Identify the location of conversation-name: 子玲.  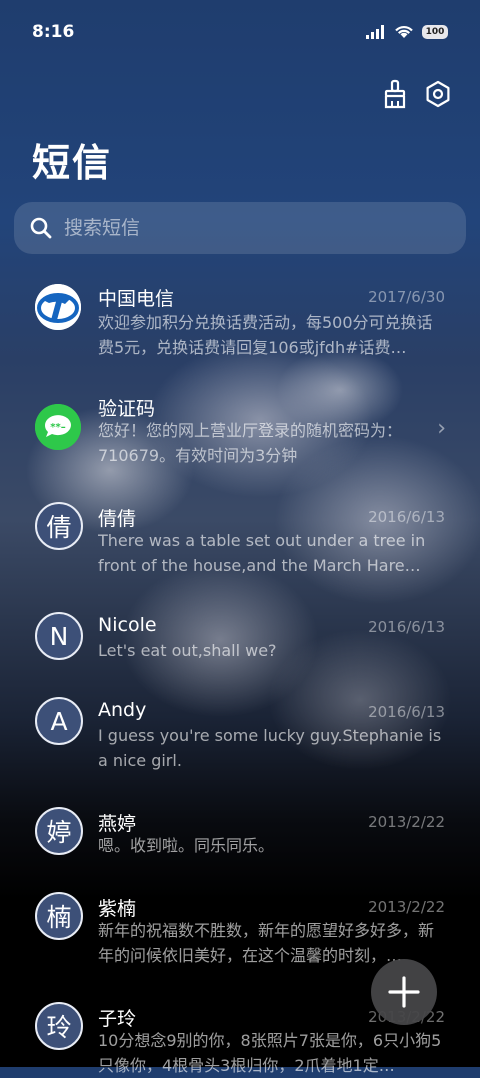
(117, 1019).